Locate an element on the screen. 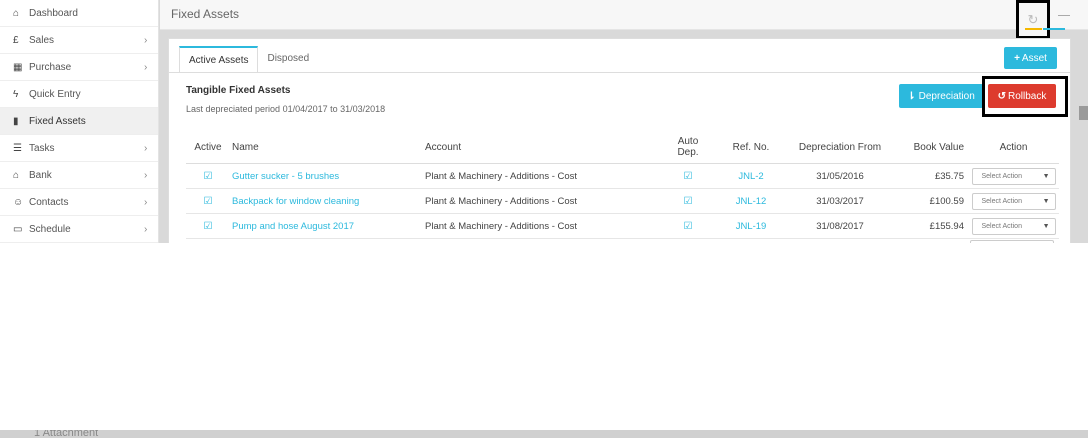 The image size is (1088, 438). header-action: Action is located at coordinates (1013, 147).